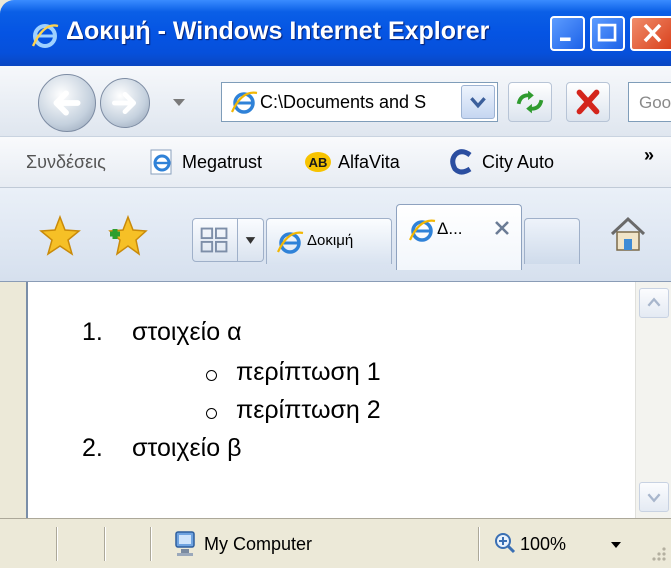 This screenshot has height=568, width=671. I want to click on maximize-icon, so click(607, 32).